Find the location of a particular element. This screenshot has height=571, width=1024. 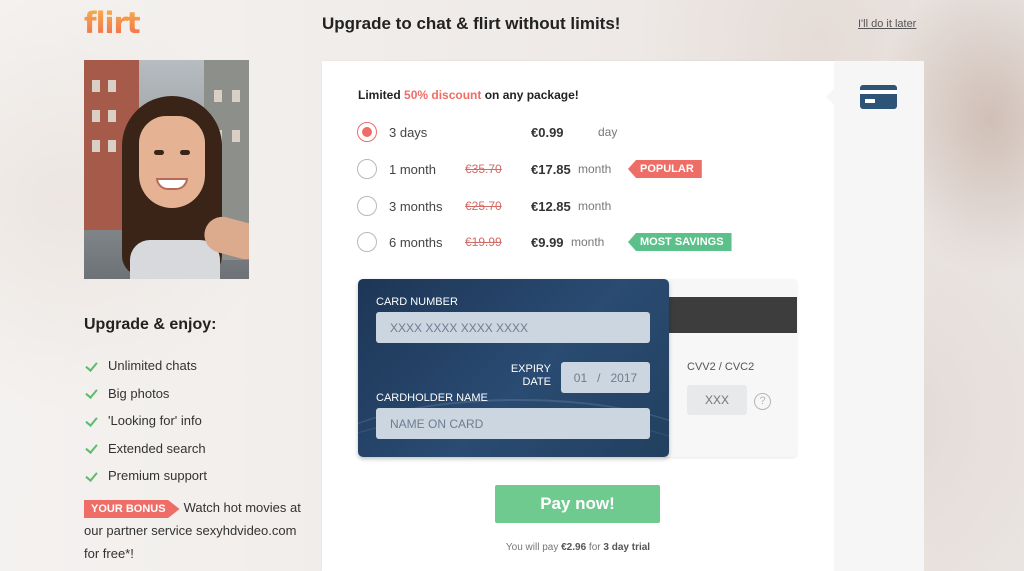

flirt-logo: flirt is located at coordinates (112, 23).